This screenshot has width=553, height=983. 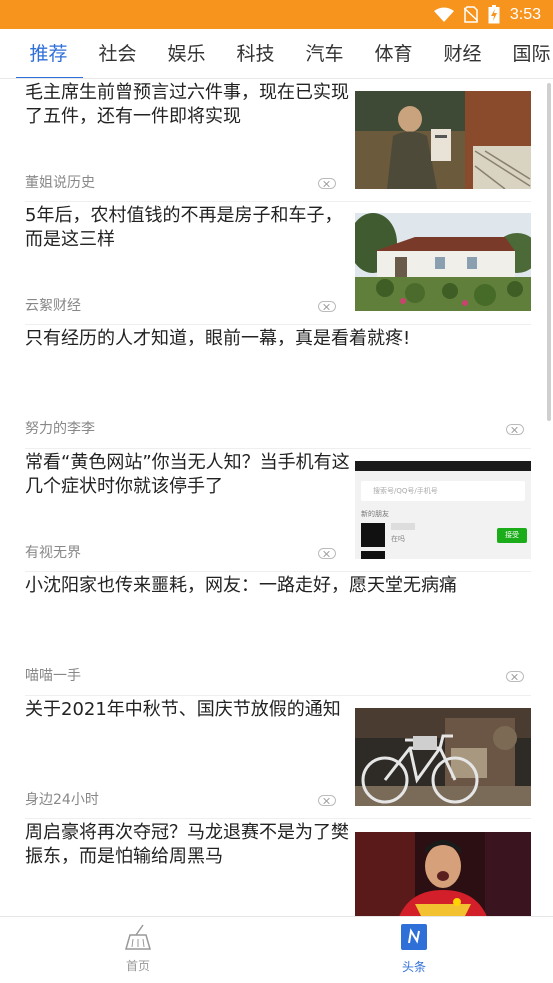 I want to click on broom-icon, so click(x=138, y=937).